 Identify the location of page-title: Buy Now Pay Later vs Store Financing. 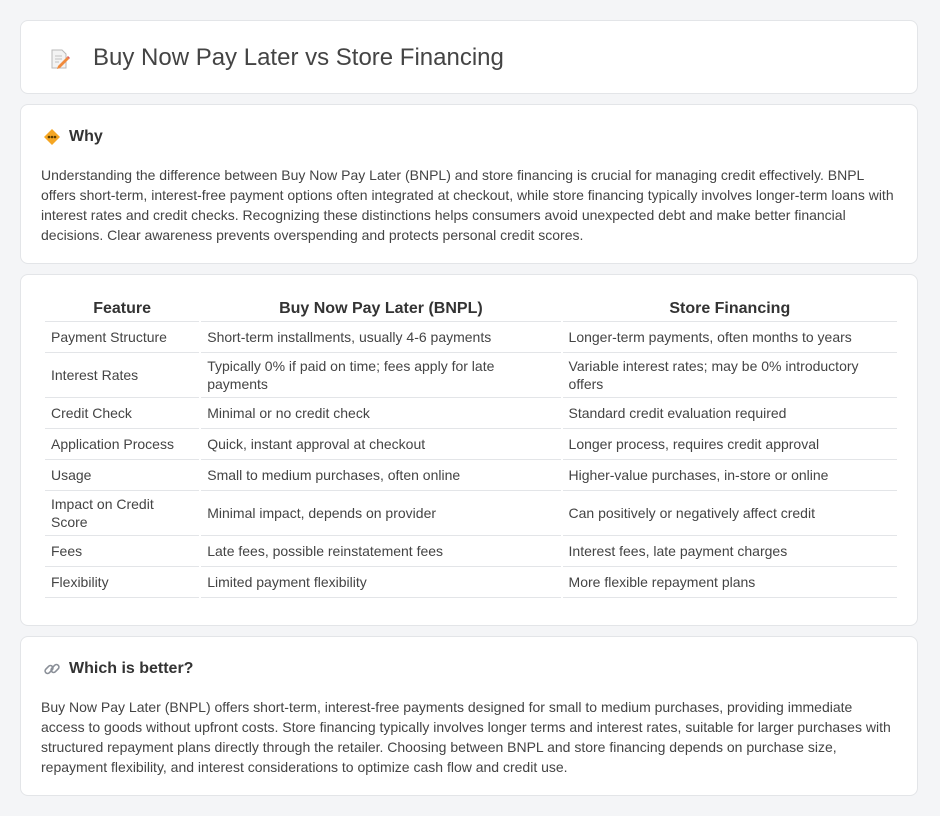
(298, 57).